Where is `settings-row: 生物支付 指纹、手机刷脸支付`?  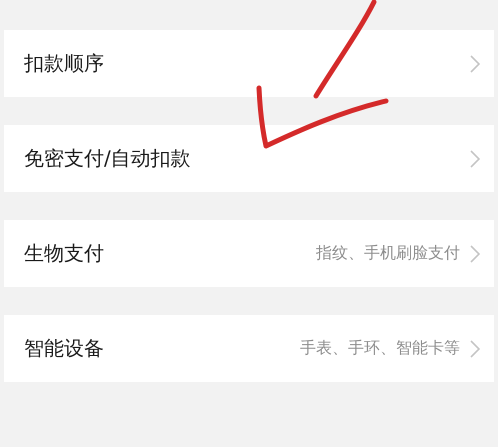 settings-row: 生物支付 指纹、手机刷脸支付 is located at coordinates (249, 253).